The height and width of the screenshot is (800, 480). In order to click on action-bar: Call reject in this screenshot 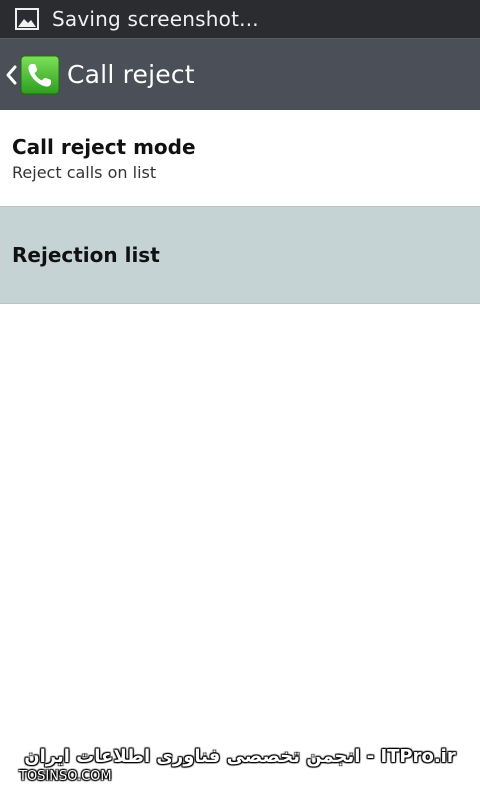, I will do `click(240, 74)`.